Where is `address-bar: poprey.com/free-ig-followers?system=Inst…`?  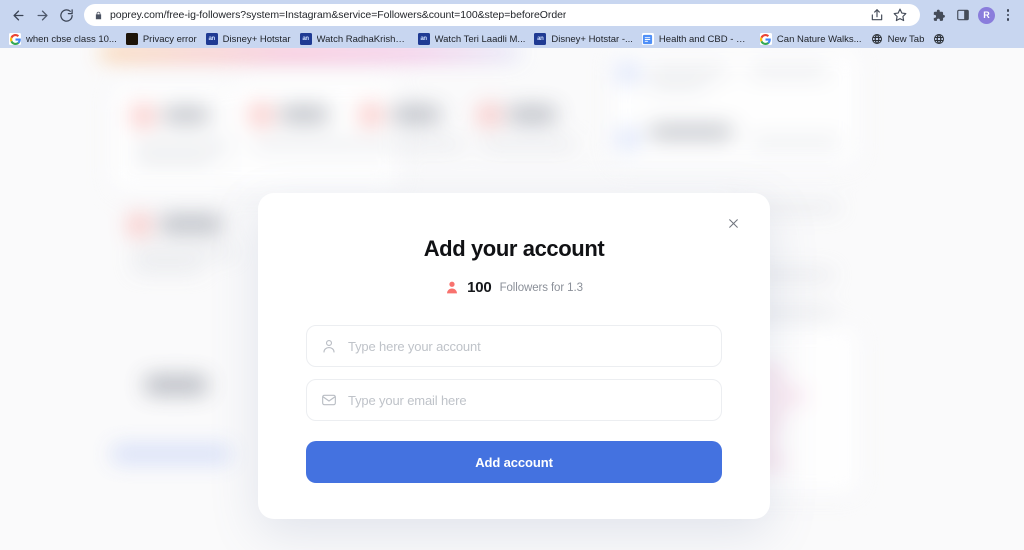 address-bar: poprey.com/free-ig-followers?system=Inst… is located at coordinates (502, 15).